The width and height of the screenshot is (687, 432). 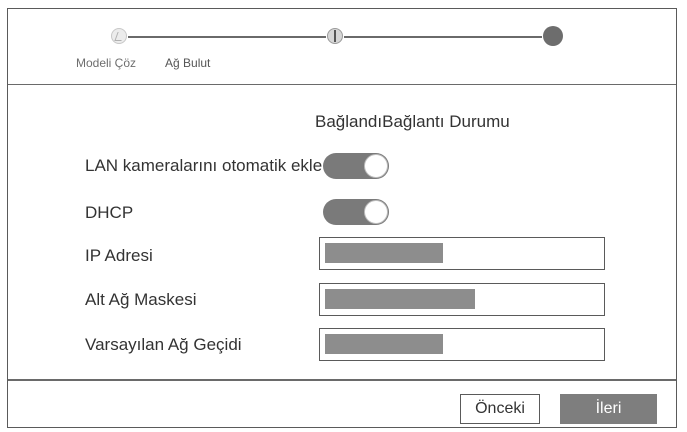 I want to click on default-gateway-label: Varsayılan Ağ Geçidi, so click(x=163, y=344).